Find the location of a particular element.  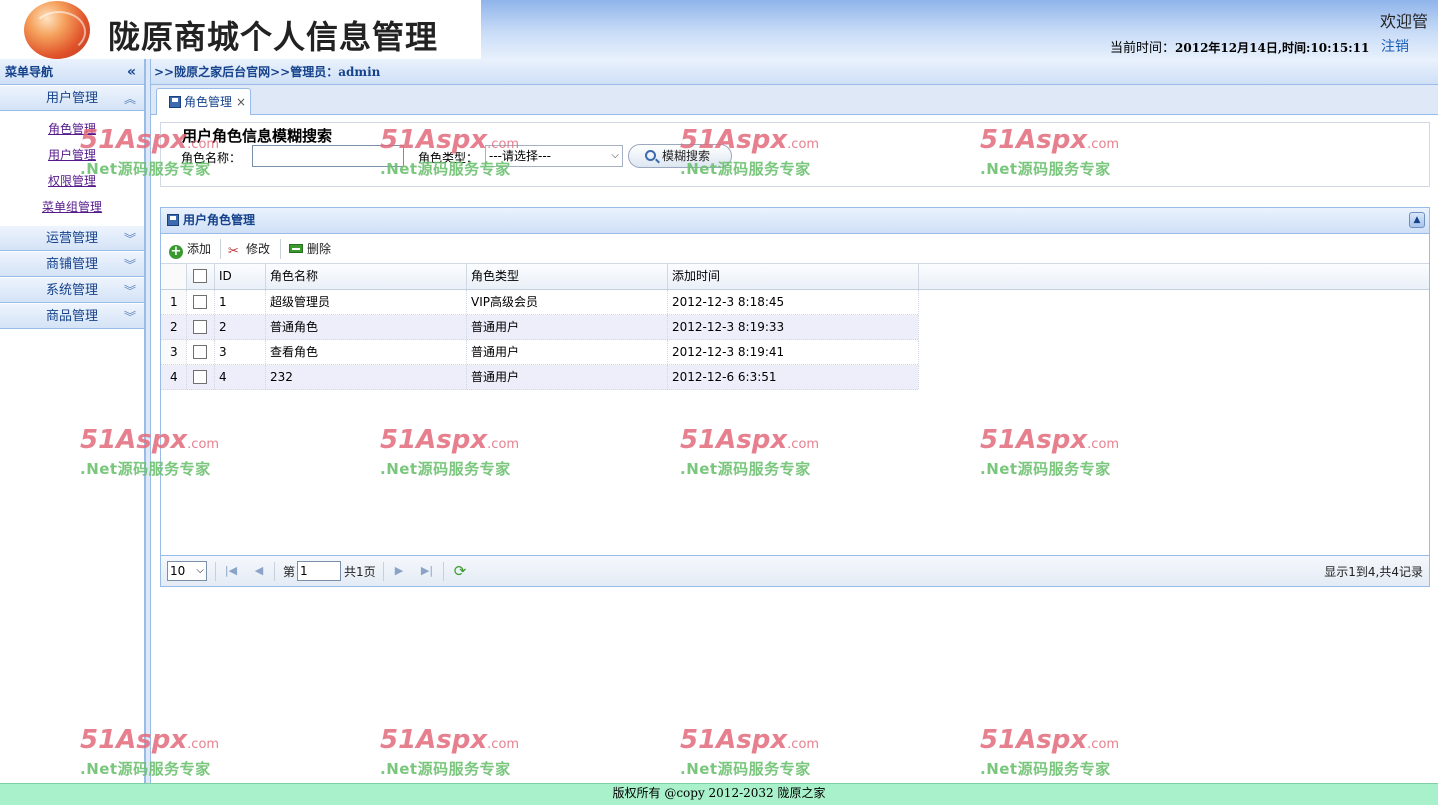

page-number-input: 1 is located at coordinates (319, 571).